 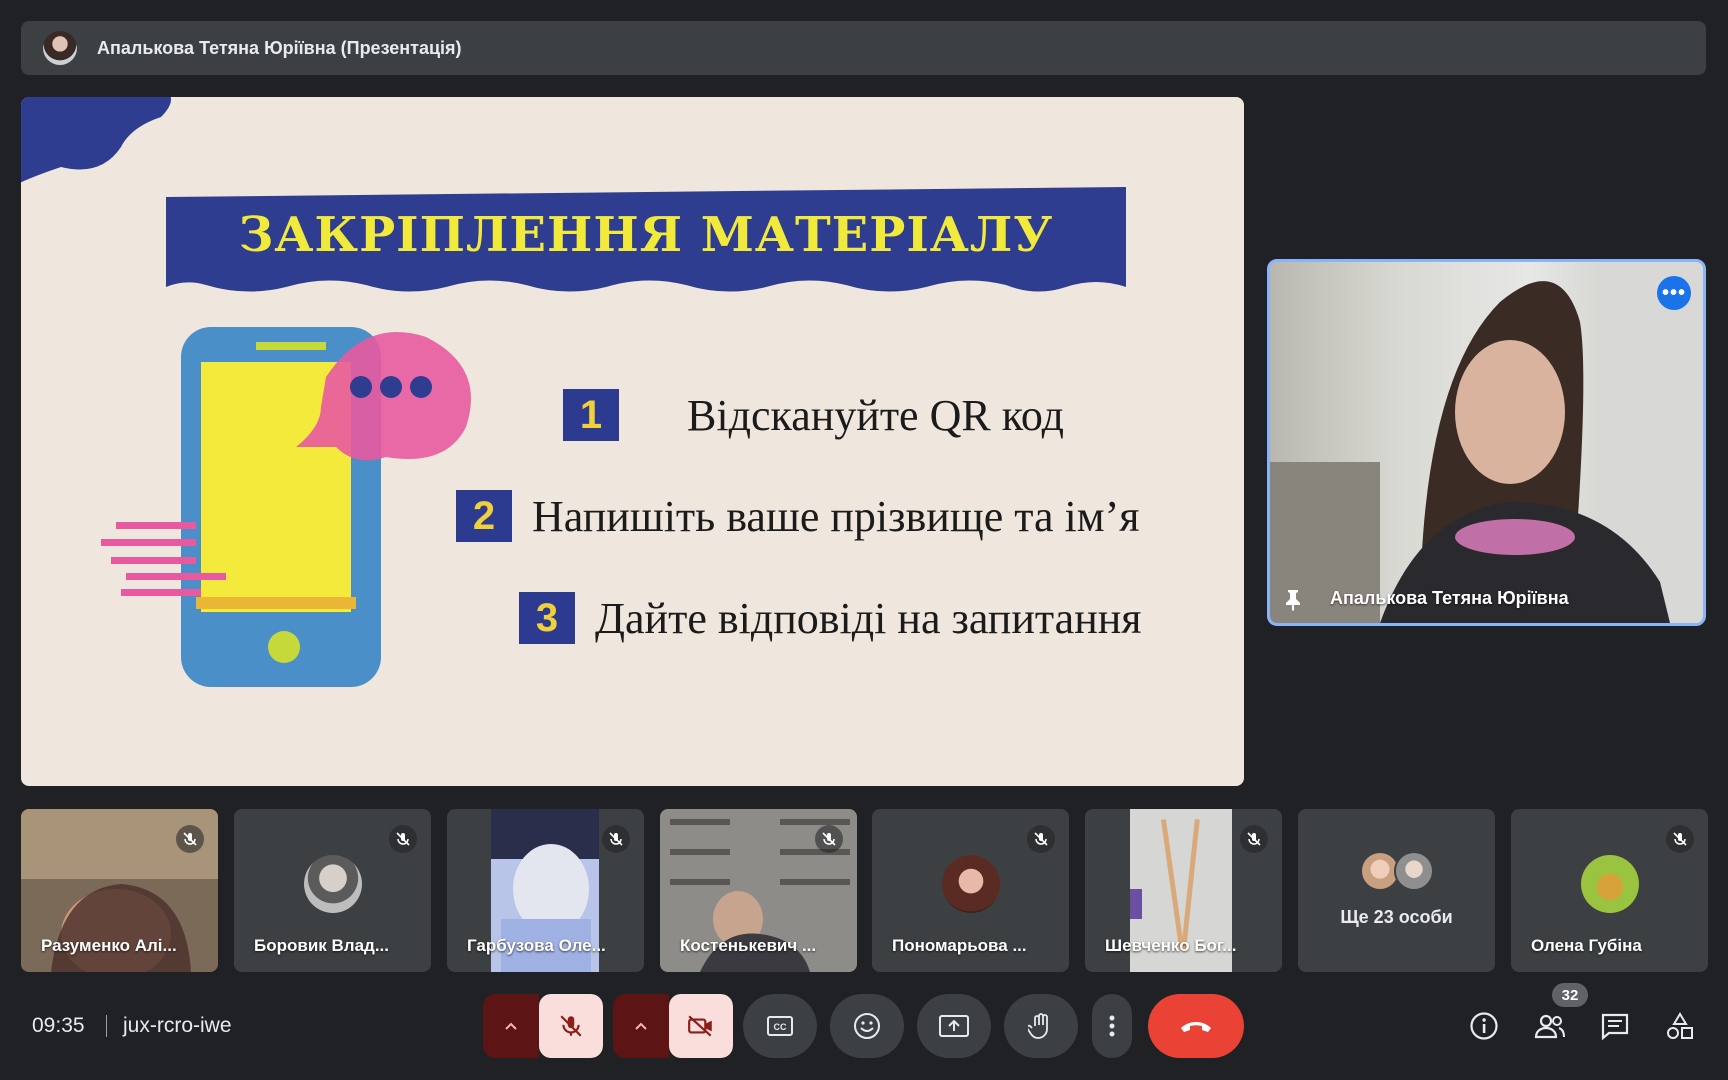 I want to click on more-participants-tile: Ще 23 особи, so click(x=1396, y=890).